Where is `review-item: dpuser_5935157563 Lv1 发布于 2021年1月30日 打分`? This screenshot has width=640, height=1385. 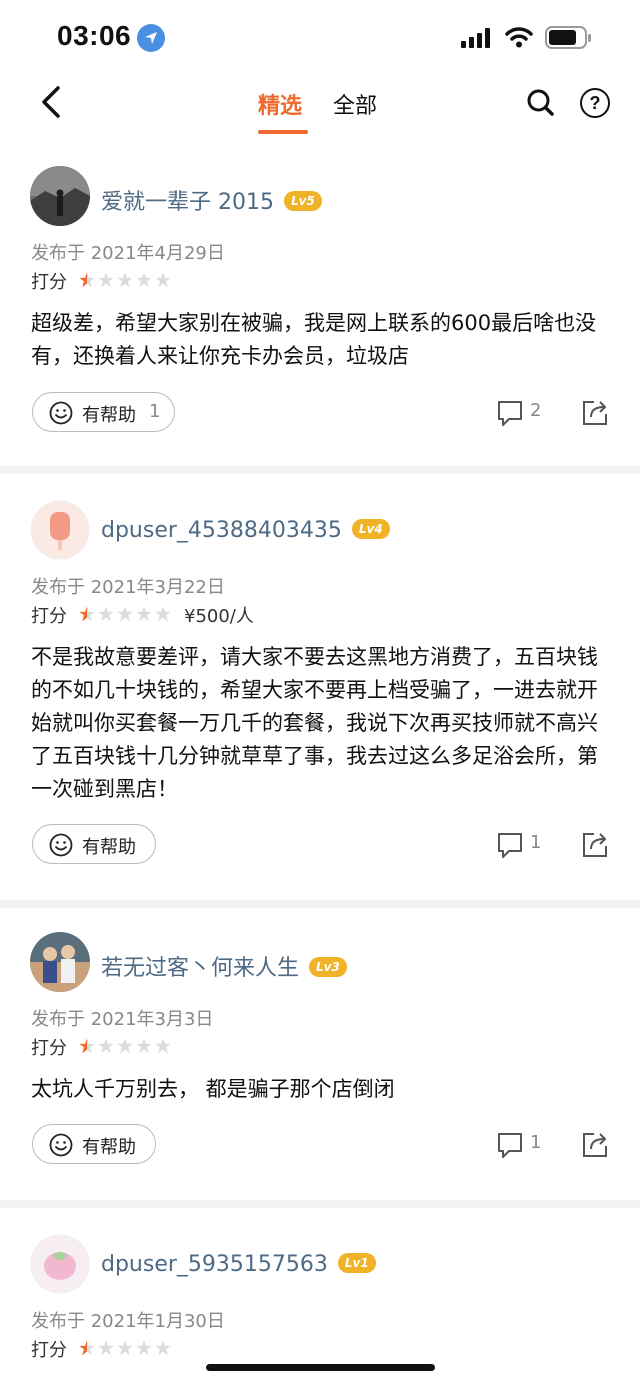 review-item: dpuser_5935157563 Lv1 发布于 2021年1月30日 打分 is located at coordinates (320, 1296).